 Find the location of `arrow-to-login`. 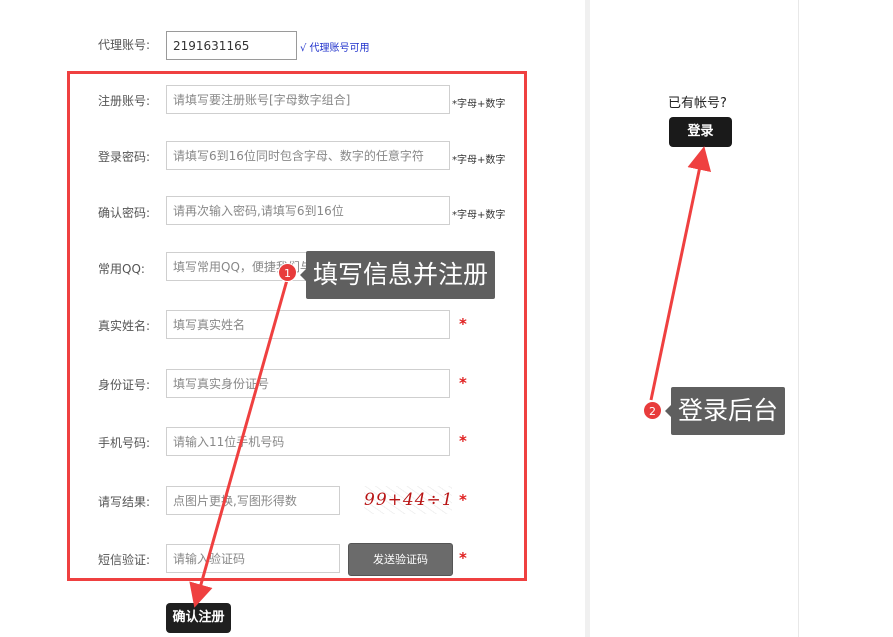

arrow-to-login is located at coordinates (680, 273).